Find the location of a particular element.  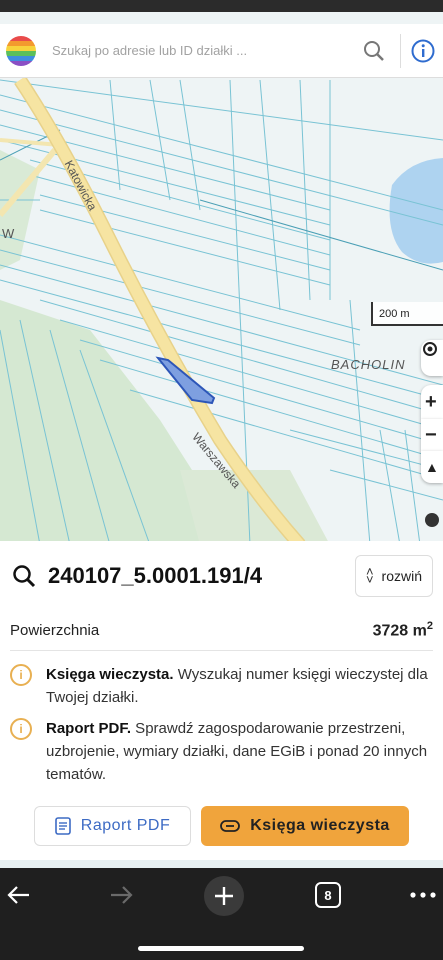

plus-icon: + is located at coordinates (431, 401).